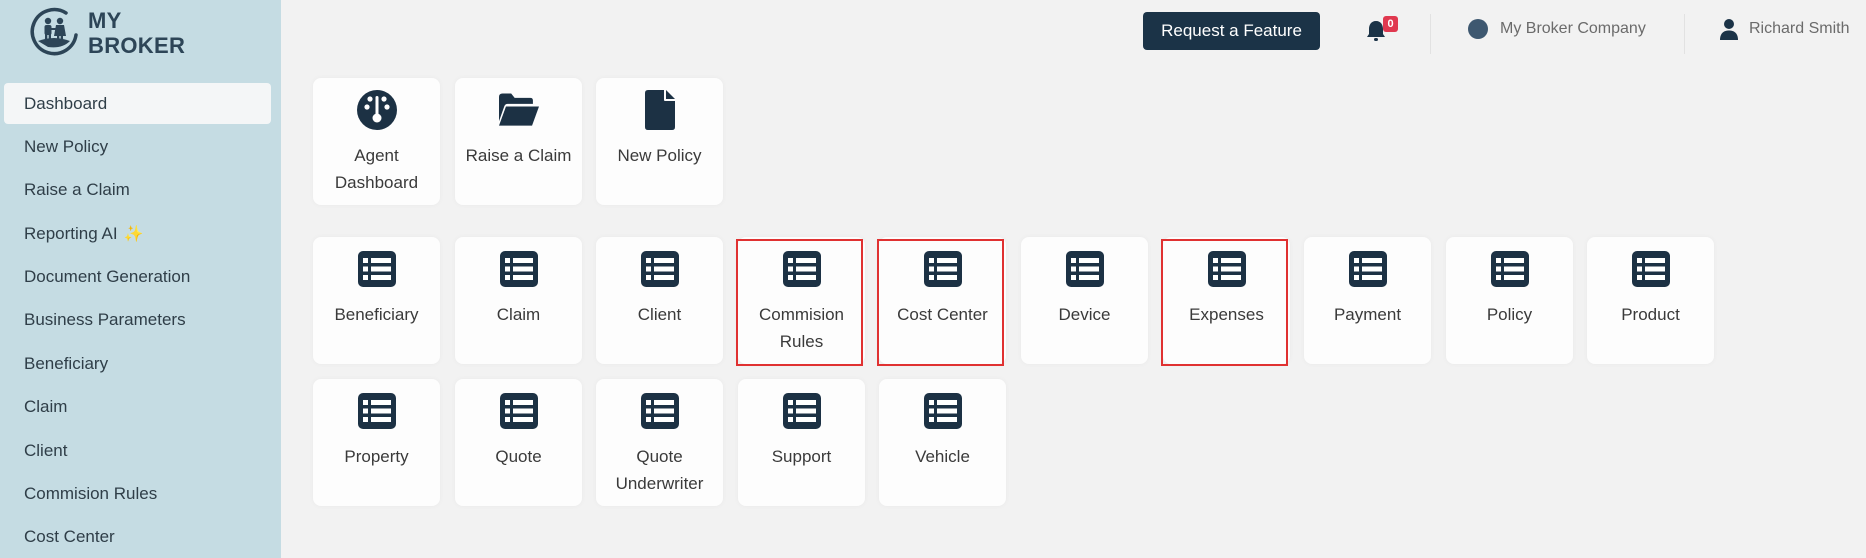 Image resolution: width=1866 pixels, height=558 pixels. I want to click on tile-beneficiary: Beneficiary, so click(376, 300).